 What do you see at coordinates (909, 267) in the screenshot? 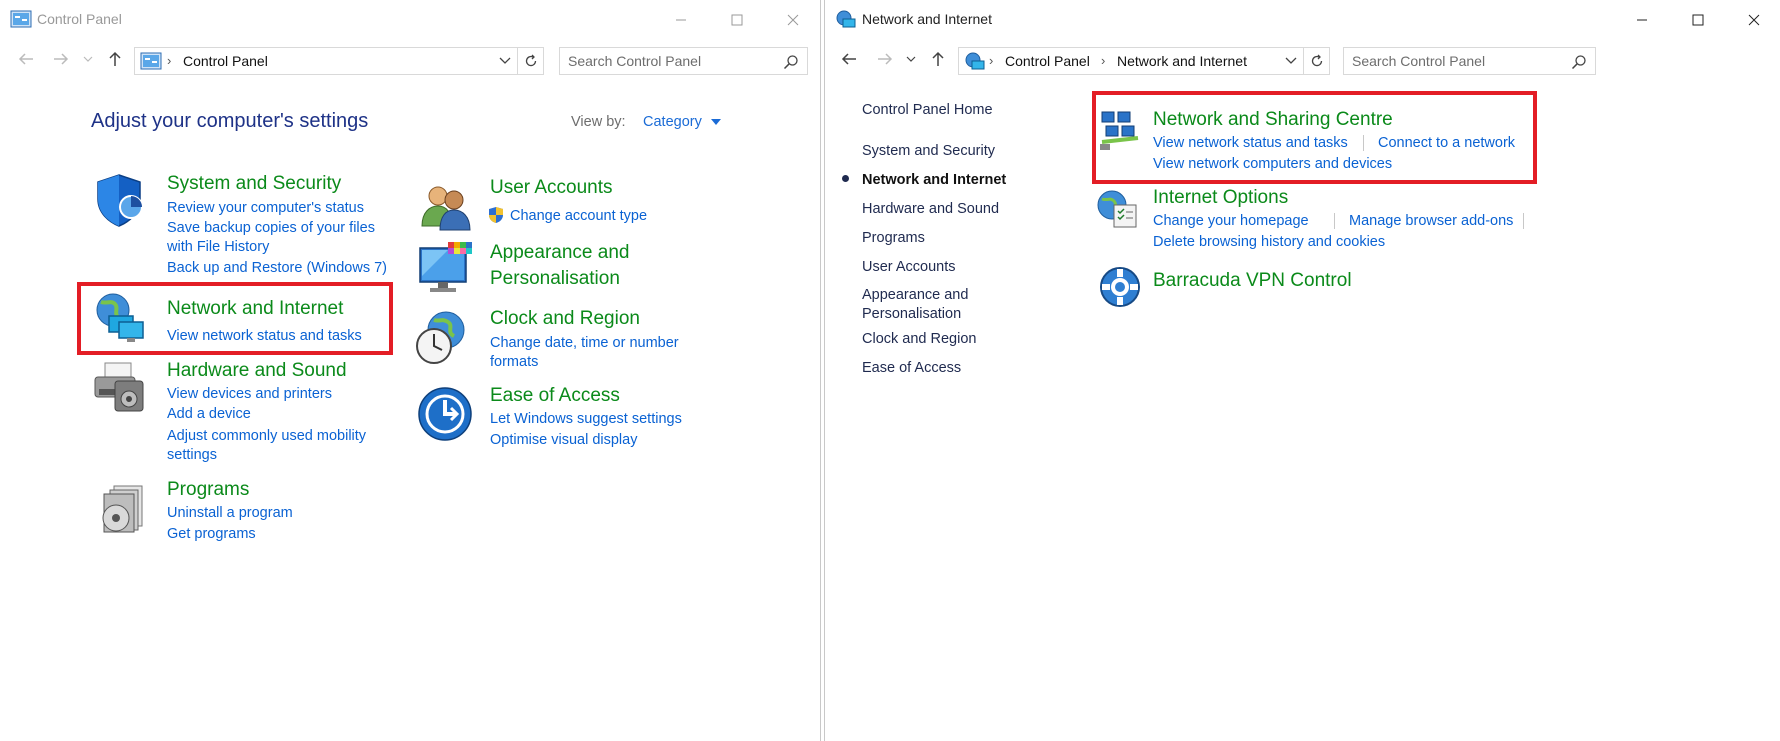
I see `sidebar-item-user-accounts: User Accounts` at bounding box center [909, 267].